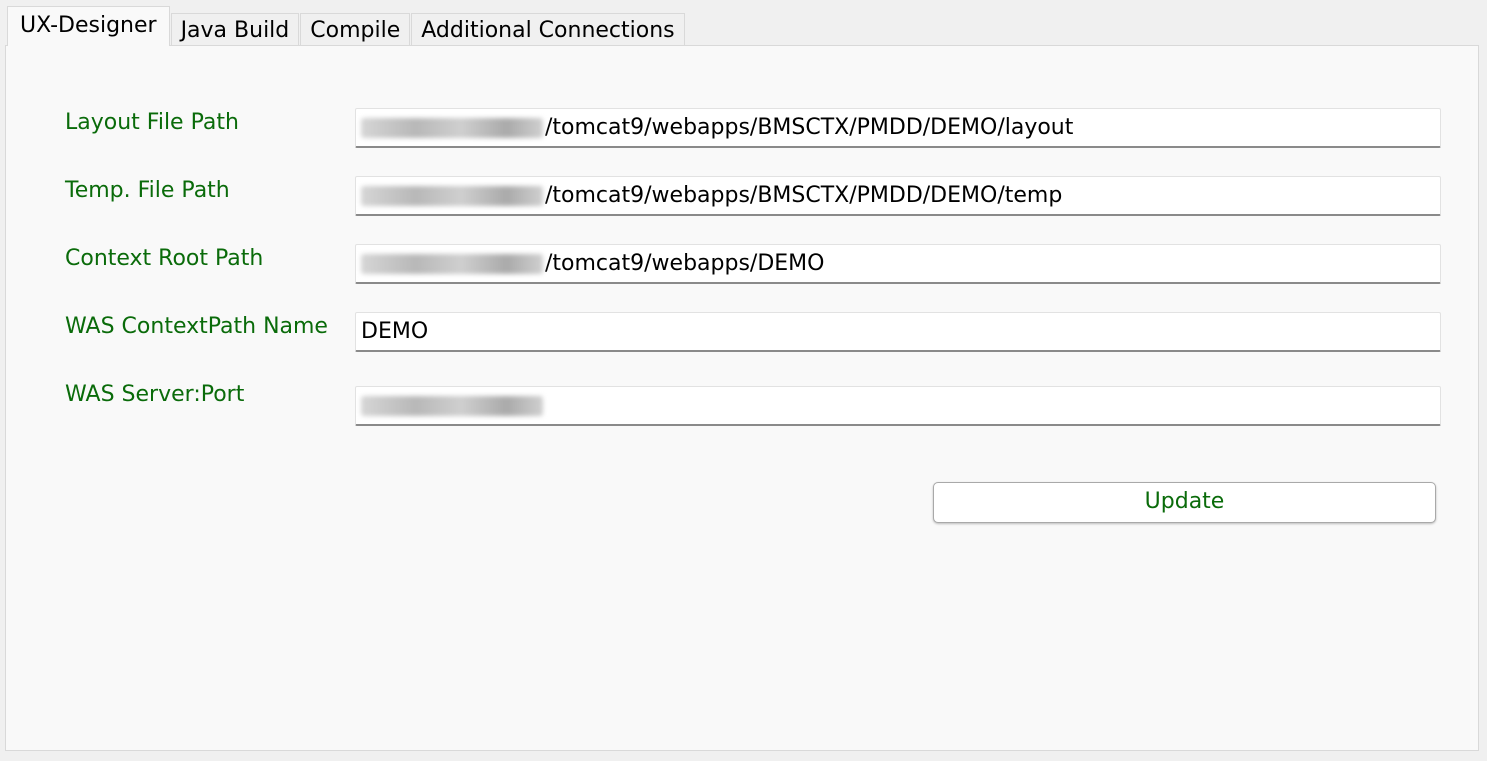 This screenshot has width=1487, height=761. Describe the element at coordinates (147, 190) in the screenshot. I see `temp-file-path-label: Temp. File Path` at that location.